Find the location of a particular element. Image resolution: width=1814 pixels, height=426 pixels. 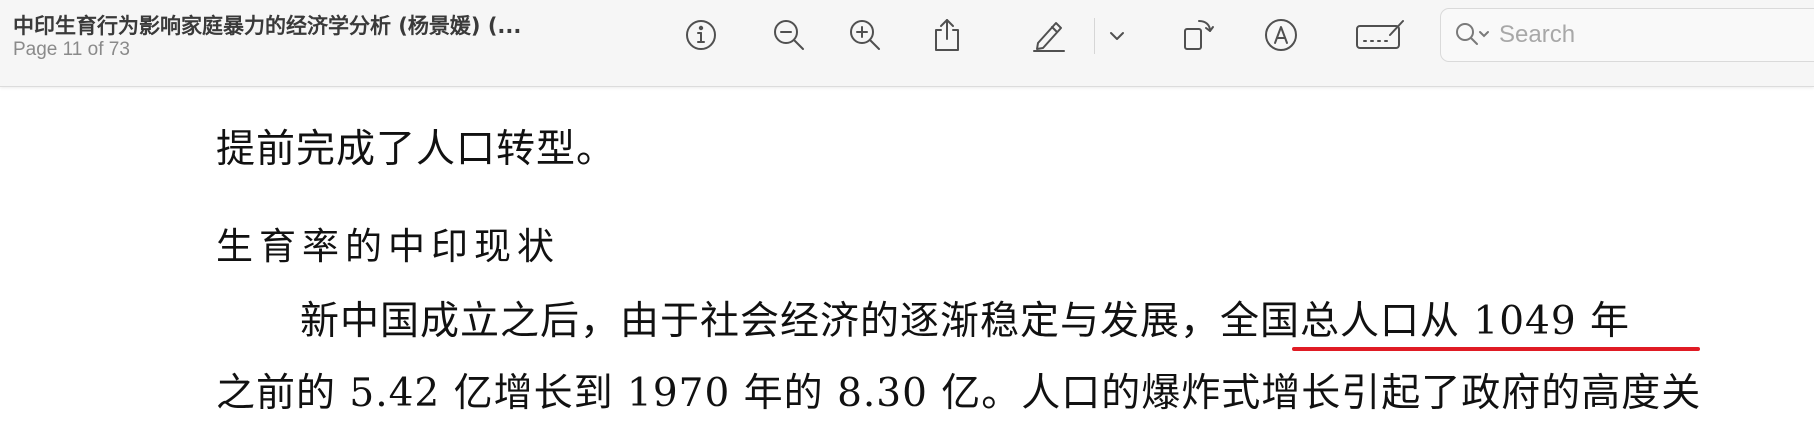

chevron-down-icon is located at coordinates (1117, 37).